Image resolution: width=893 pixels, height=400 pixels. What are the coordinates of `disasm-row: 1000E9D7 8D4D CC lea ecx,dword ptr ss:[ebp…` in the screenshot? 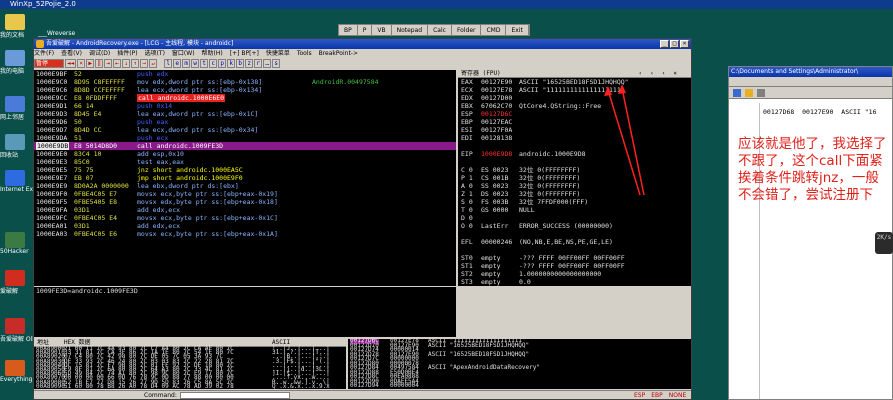 It's located at (245, 130).